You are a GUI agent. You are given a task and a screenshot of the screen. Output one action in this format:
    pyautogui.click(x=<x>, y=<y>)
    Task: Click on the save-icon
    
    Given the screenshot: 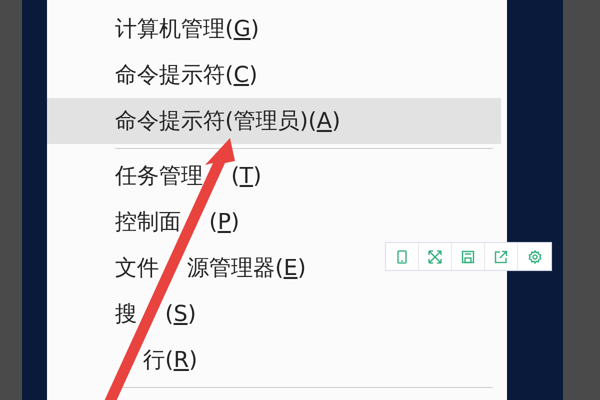 What is the action you would take?
    pyautogui.click(x=468, y=257)
    